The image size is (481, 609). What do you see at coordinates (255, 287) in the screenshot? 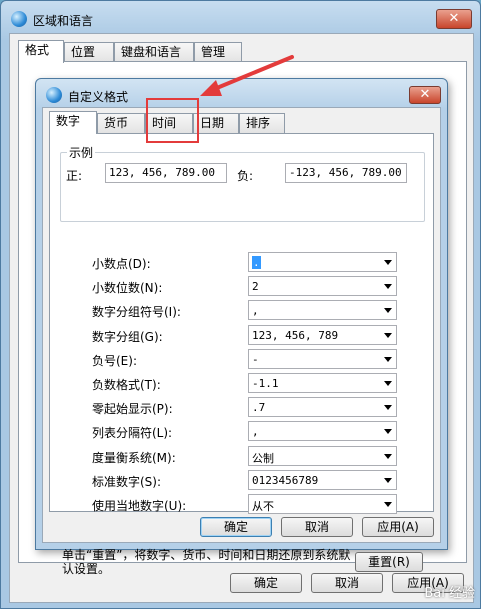
I see `dropdown-value: 2` at bounding box center [255, 287].